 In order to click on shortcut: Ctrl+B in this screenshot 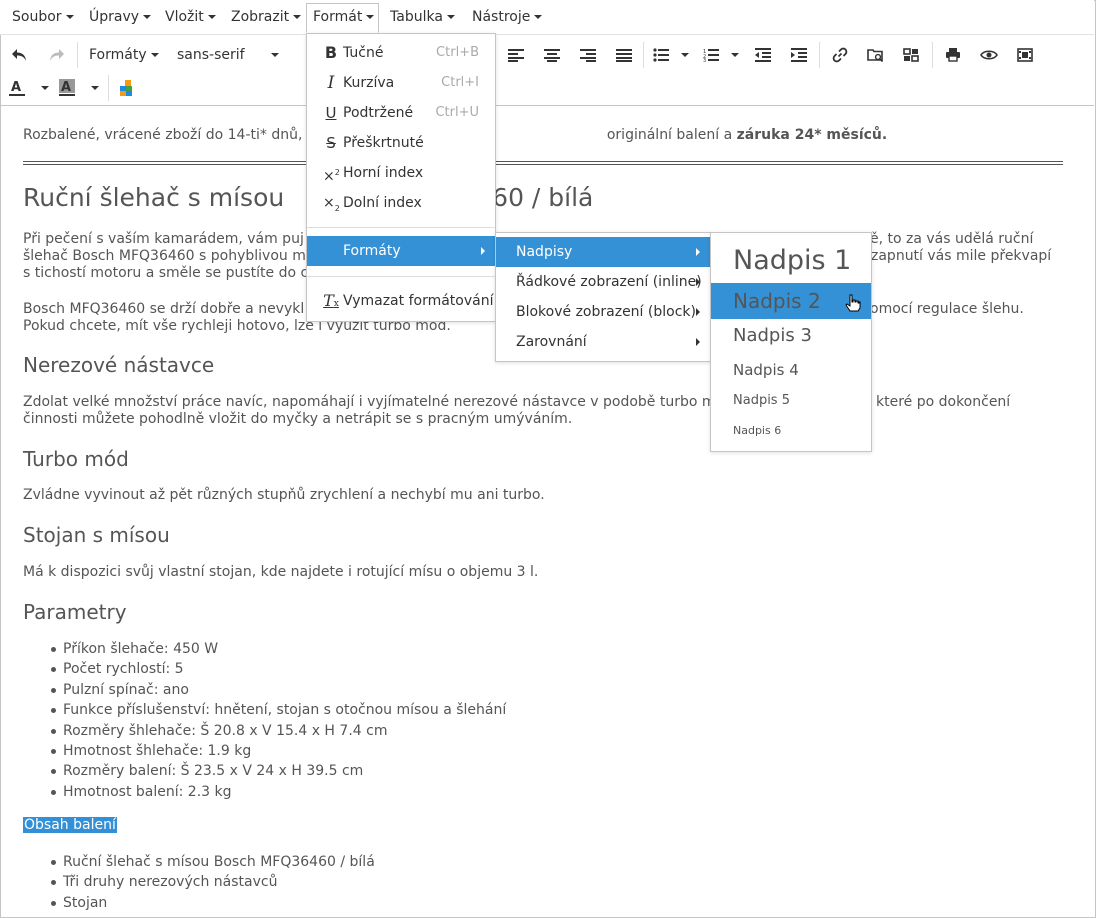, I will do `click(457, 52)`.